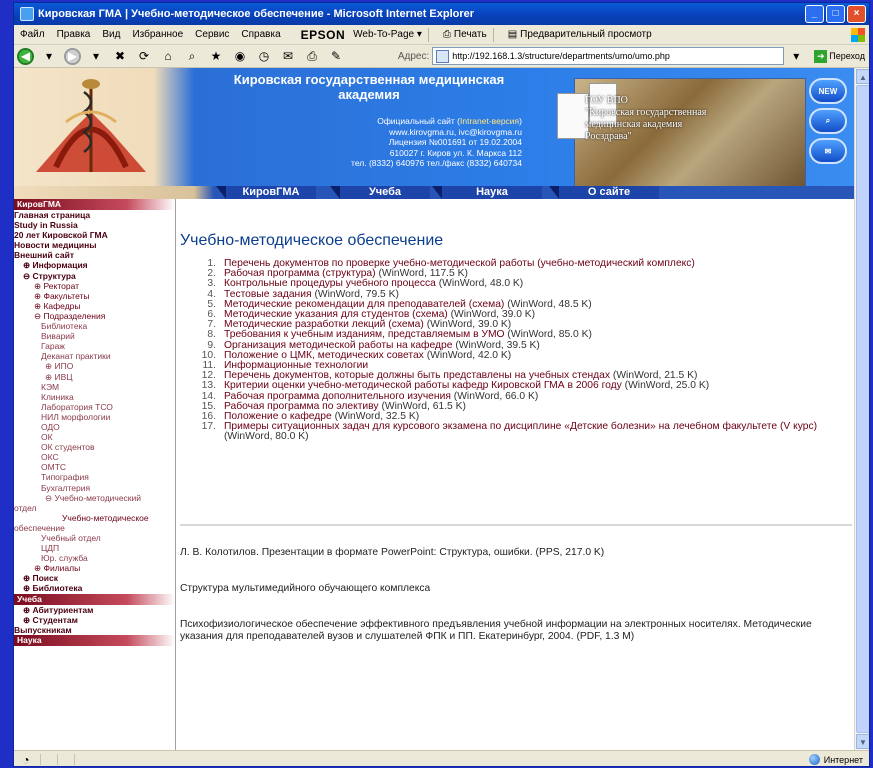 This screenshot has height=768, width=873. Describe the element at coordinates (94, 377) in the screenshot. I see `sidebar-item: ⊕ ИВЦ` at that location.